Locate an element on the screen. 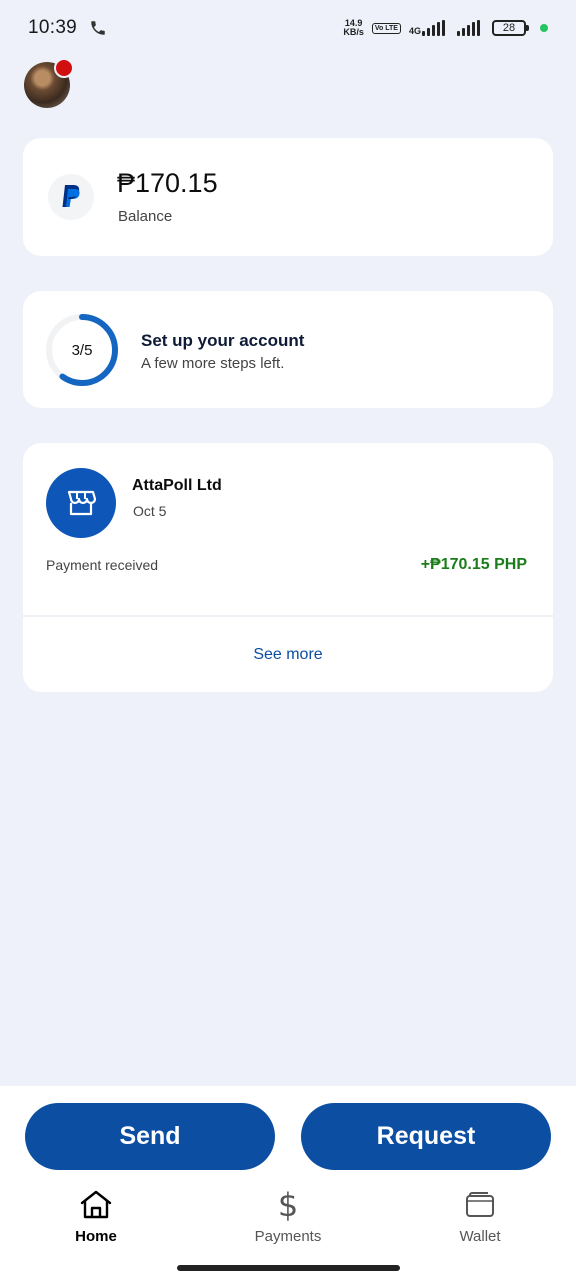 The image size is (576, 1280). merchant-name: AttaPoll Ltd is located at coordinates (177, 485).